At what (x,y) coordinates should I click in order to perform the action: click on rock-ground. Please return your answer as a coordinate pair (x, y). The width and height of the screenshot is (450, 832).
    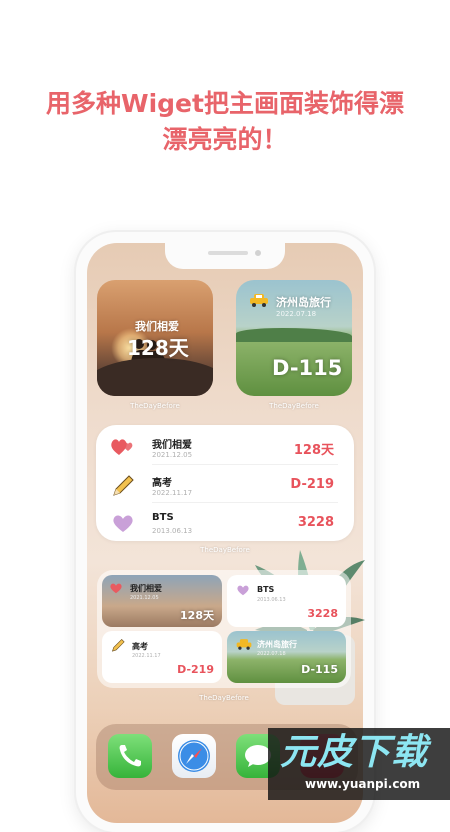
    Looking at the image, I should click on (155, 377).